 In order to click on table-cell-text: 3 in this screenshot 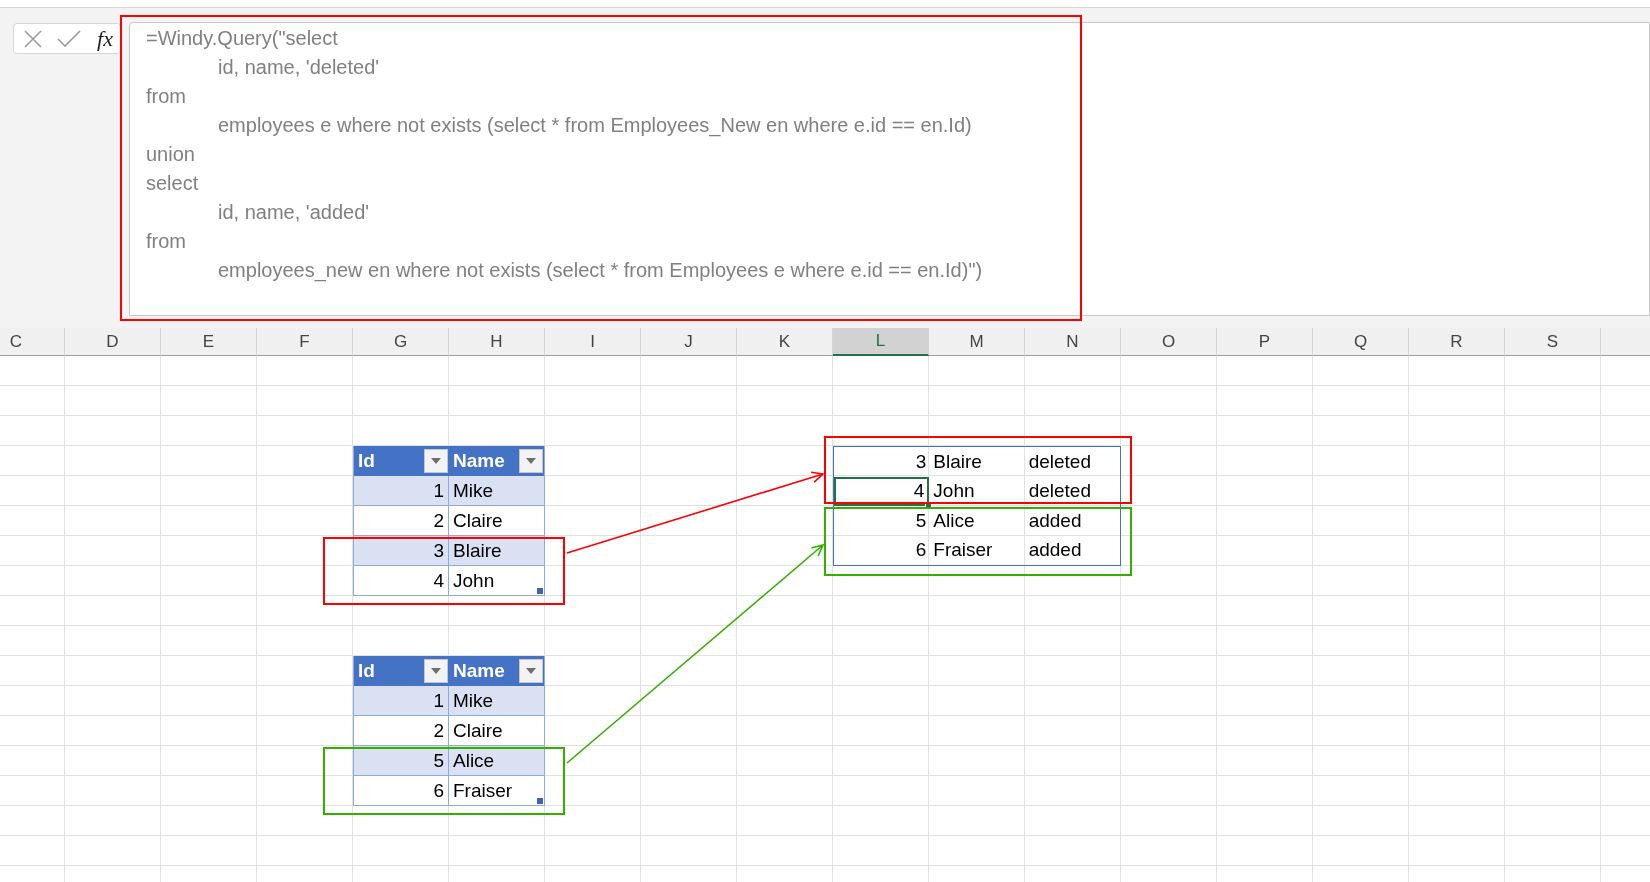, I will do `click(921, 461)`.